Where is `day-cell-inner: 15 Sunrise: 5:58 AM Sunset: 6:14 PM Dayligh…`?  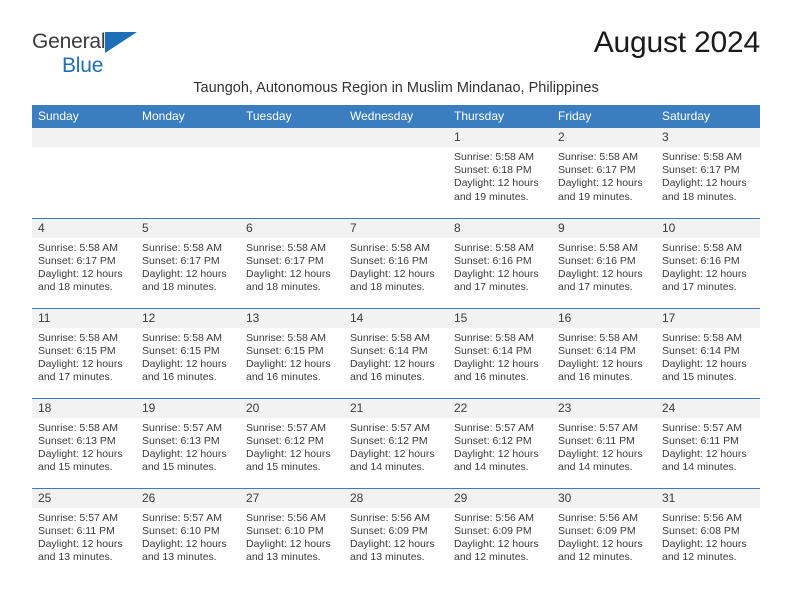 day-cell-inner: 15 Sunrise: 5:58 AM Sunset: 6:14 PM Dayligh… is located at coordinates (500, 353).